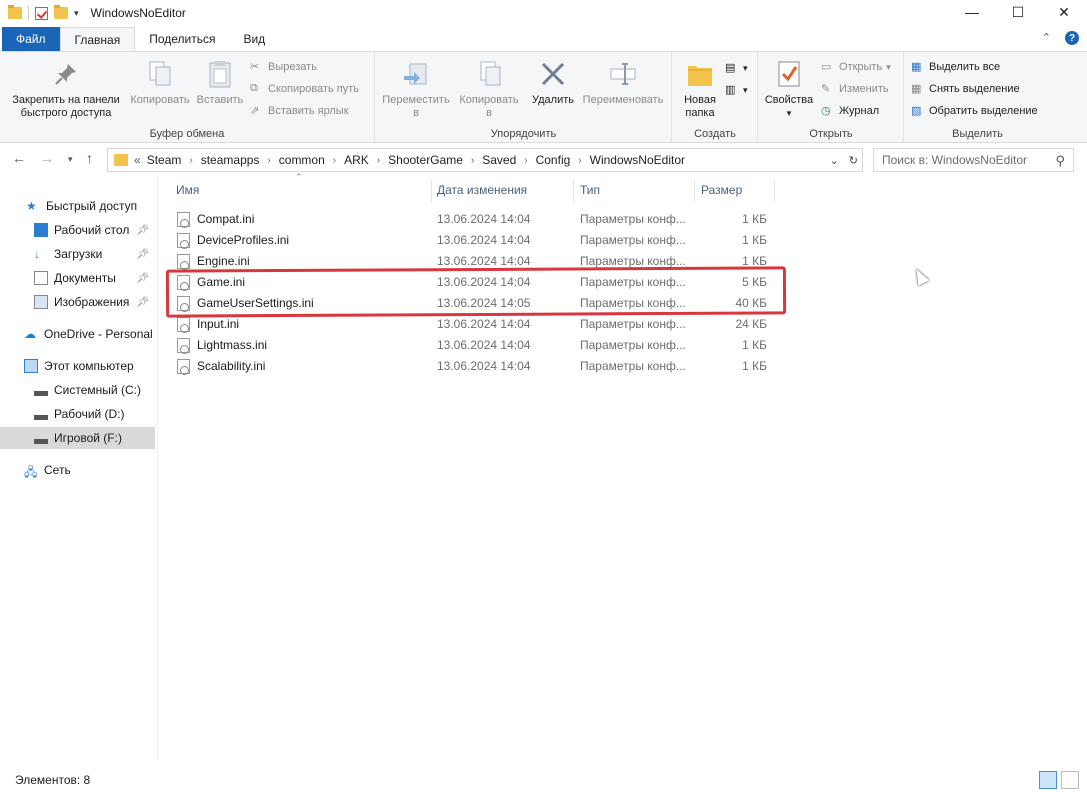 The image size is (1087, 792). What do you see at coordinates (590, 190) in the screenshot?
I see `column-header-type: Тип` at bounding box center [590, 190].